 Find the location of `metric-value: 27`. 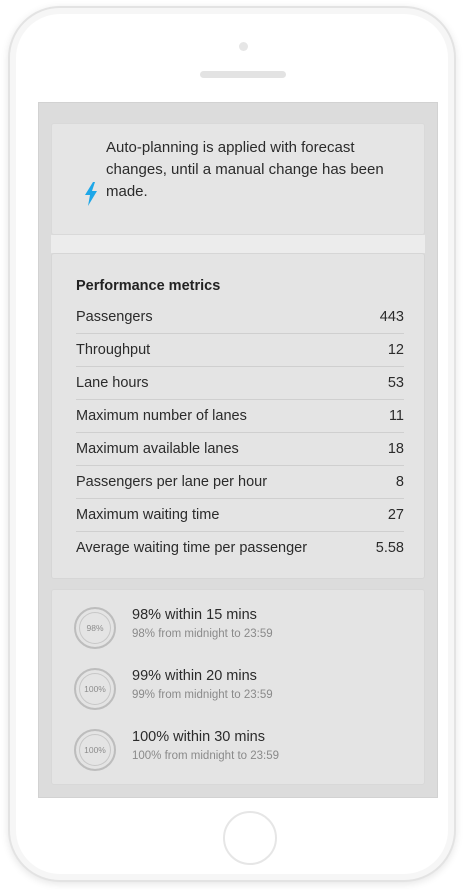

metric-value: 27 is located at coordinates (395, 515).